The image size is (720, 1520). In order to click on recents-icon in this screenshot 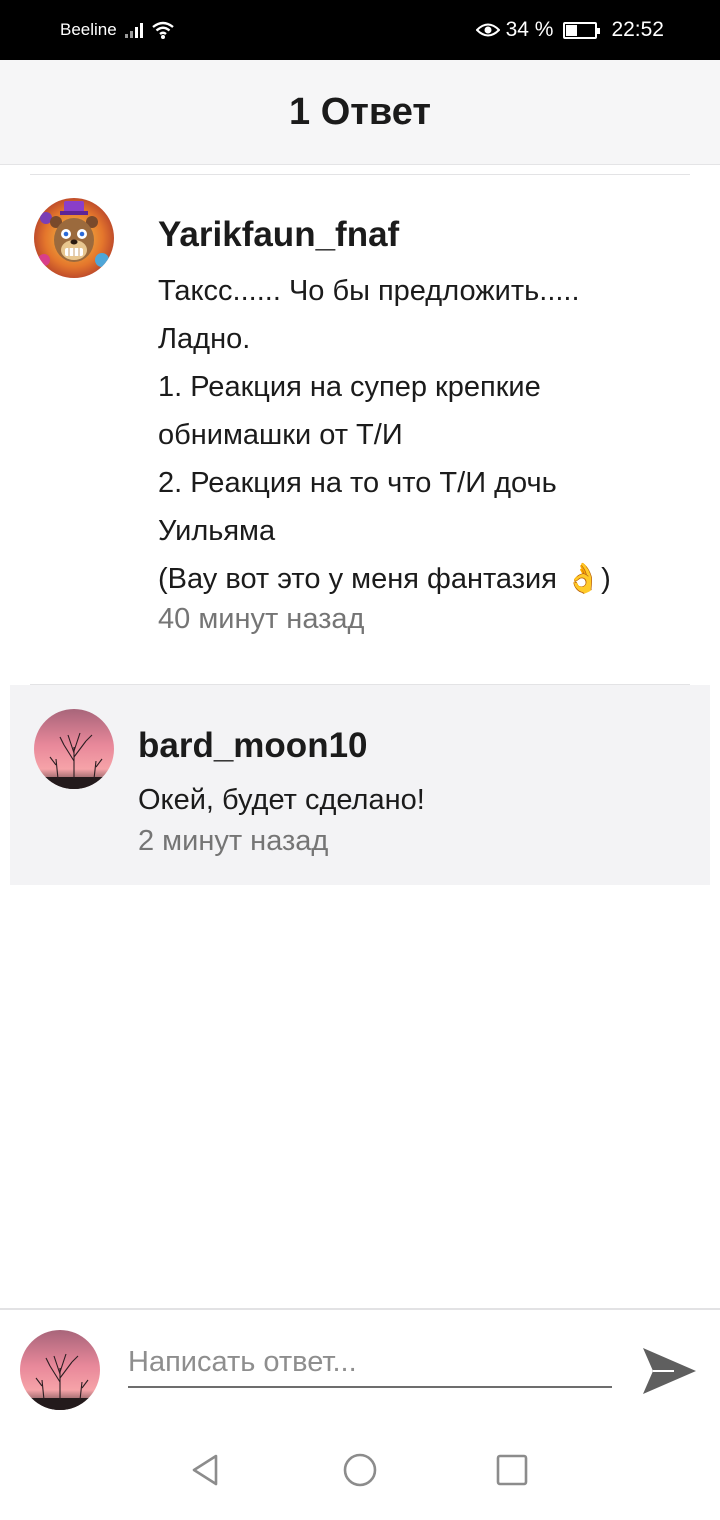, I will do `click(512, 1470)`.